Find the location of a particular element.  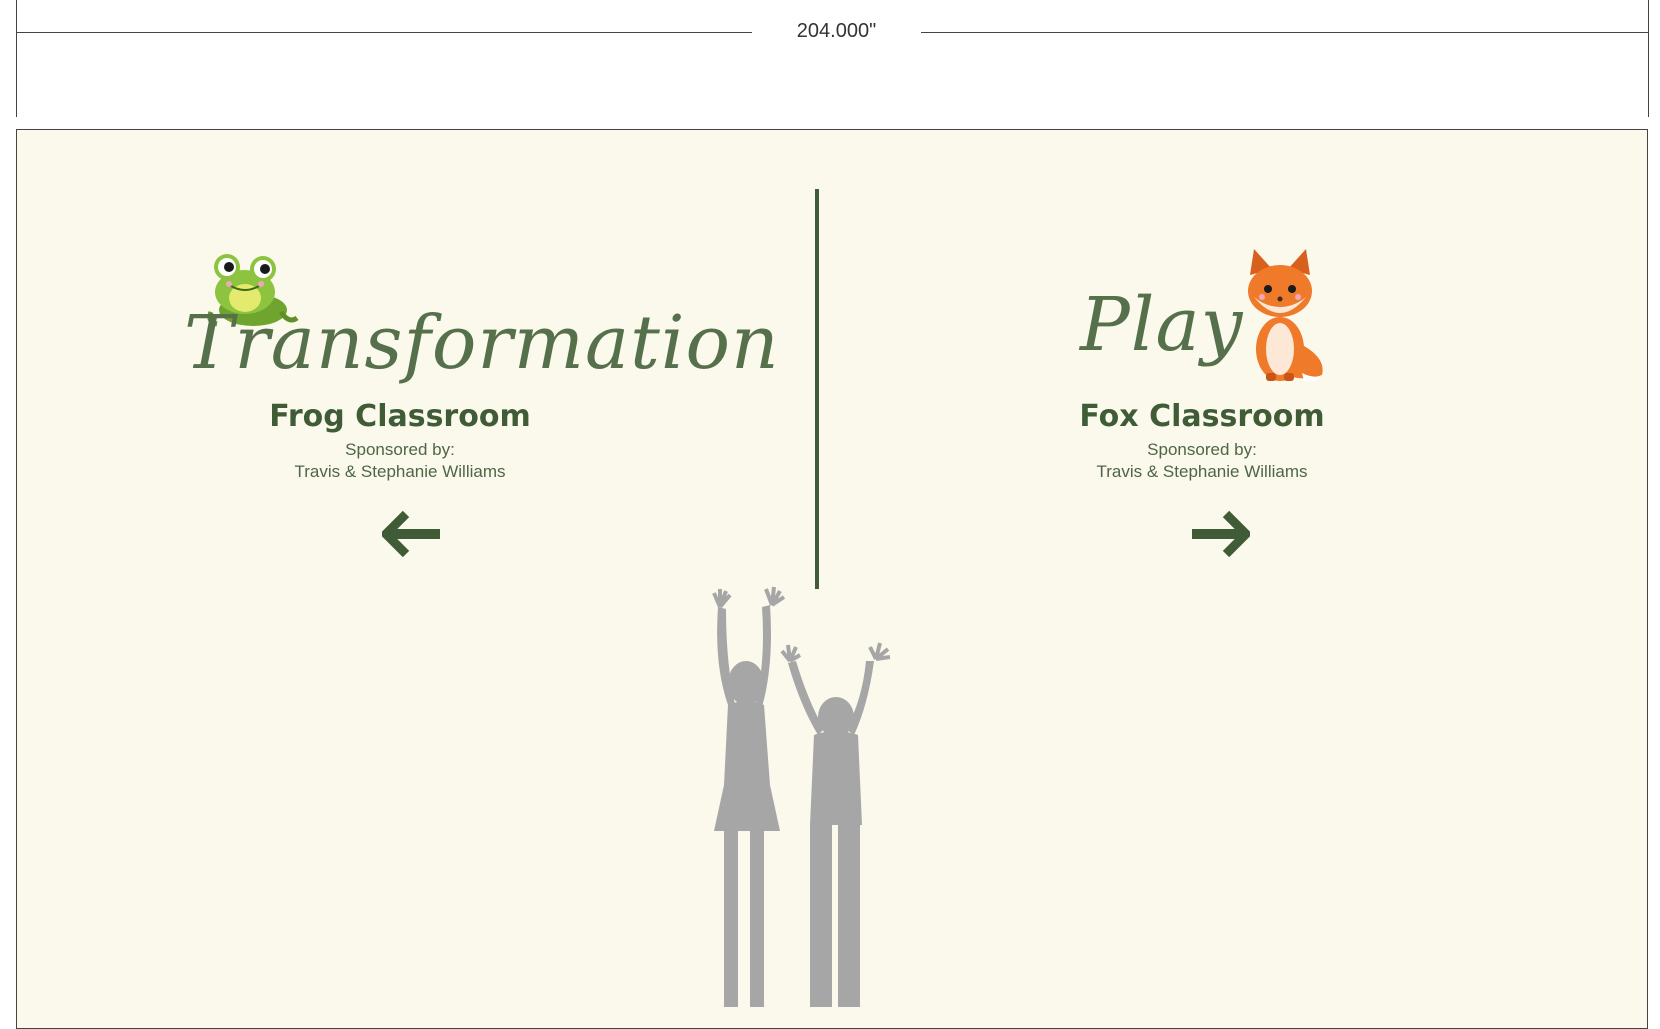

frog-sponsor-name: Travis & Stephanie Williams is located at coordinates (400, 471).